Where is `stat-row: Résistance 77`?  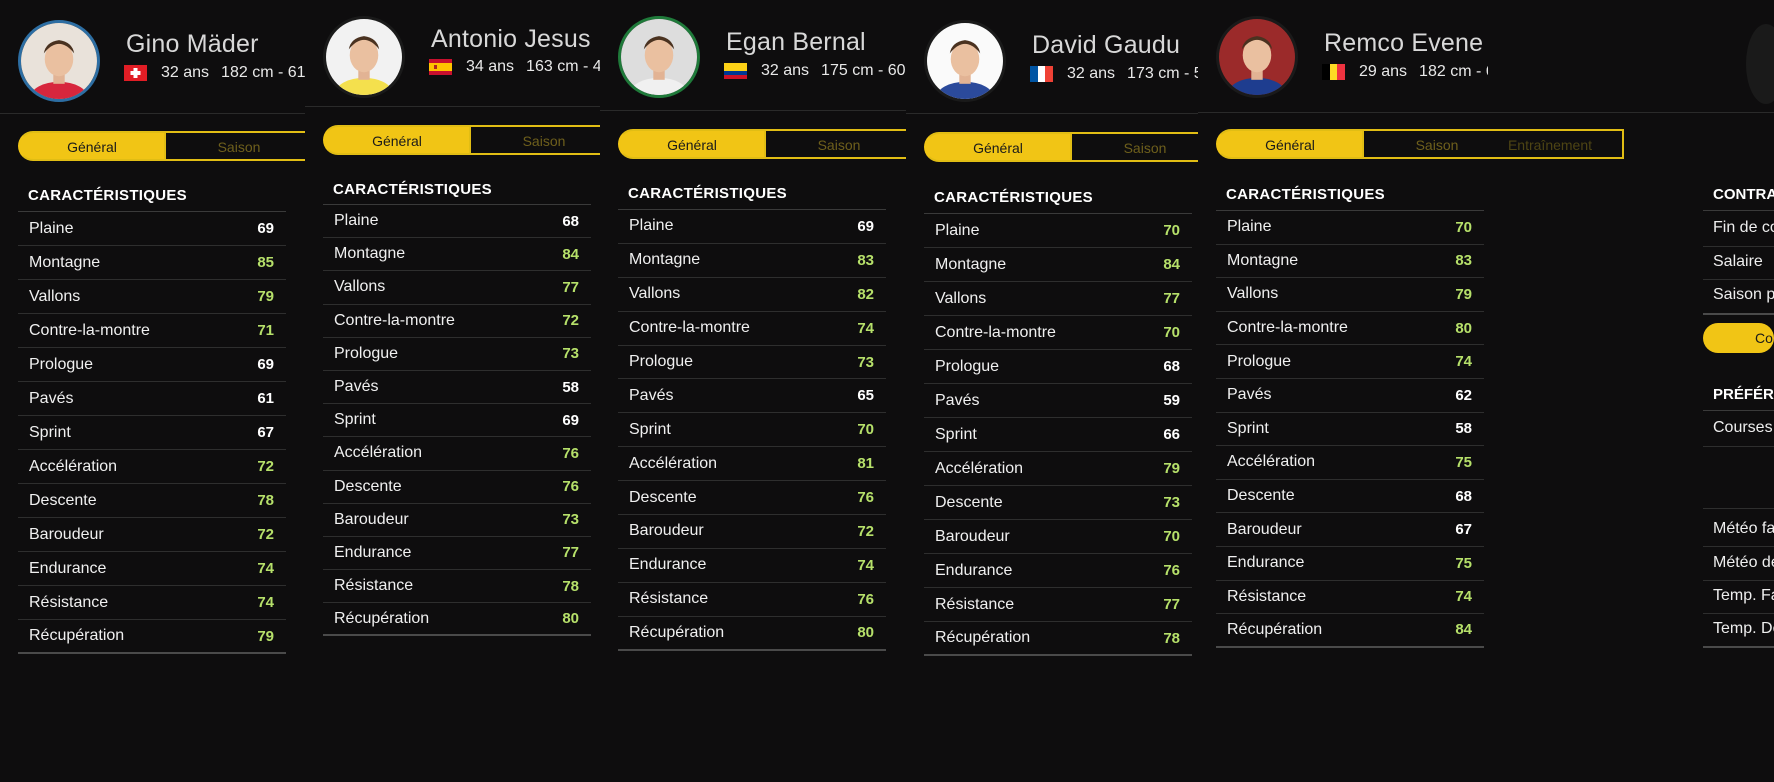
stat-row: Résistance 77 is located at coordinates (1058, 605).